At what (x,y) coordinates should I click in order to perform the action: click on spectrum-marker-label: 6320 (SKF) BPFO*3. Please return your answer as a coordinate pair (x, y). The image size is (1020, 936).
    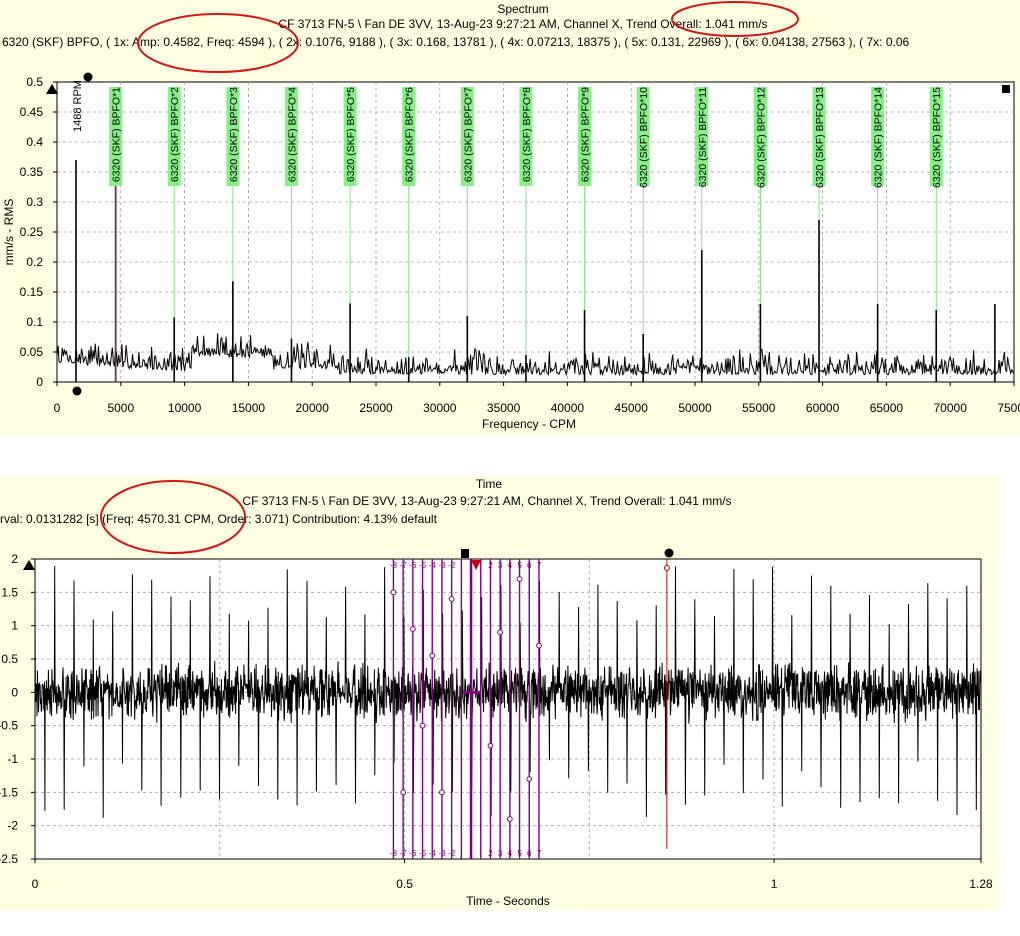
    Looking at the image, I should click on (234, 134).